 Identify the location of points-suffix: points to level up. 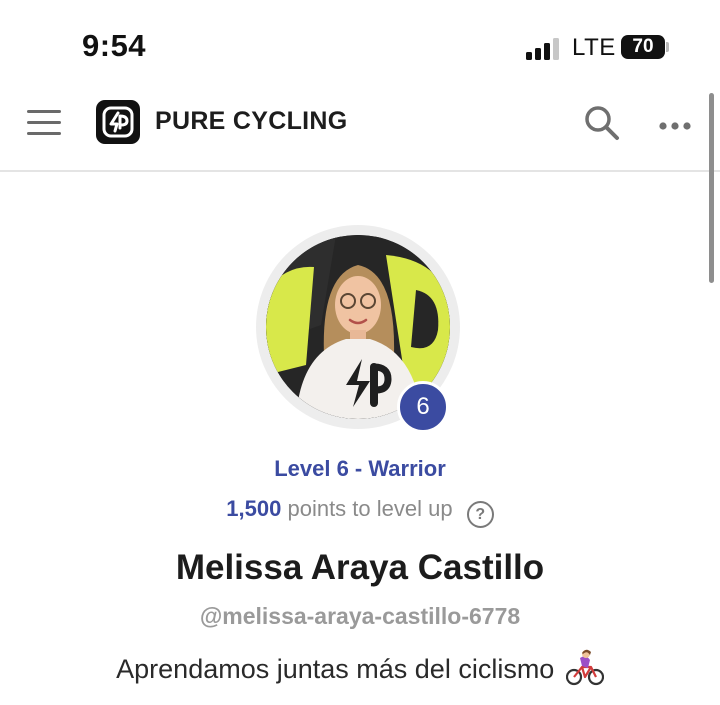
(370, 508).